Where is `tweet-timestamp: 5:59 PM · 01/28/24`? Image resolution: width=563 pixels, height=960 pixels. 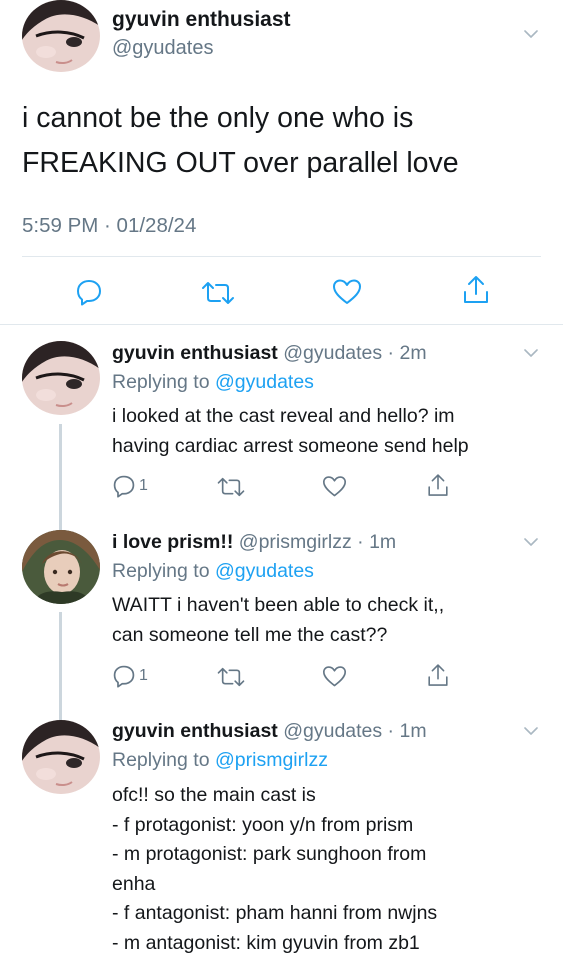 tweet-timestamp: 5:59 PM · 01/28/24 is located at coordinates (109, 226).